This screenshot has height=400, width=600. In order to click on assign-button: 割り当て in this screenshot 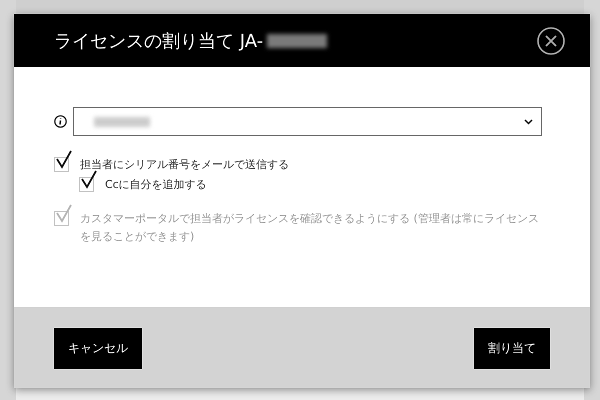, I will do `click(512, 348)`.